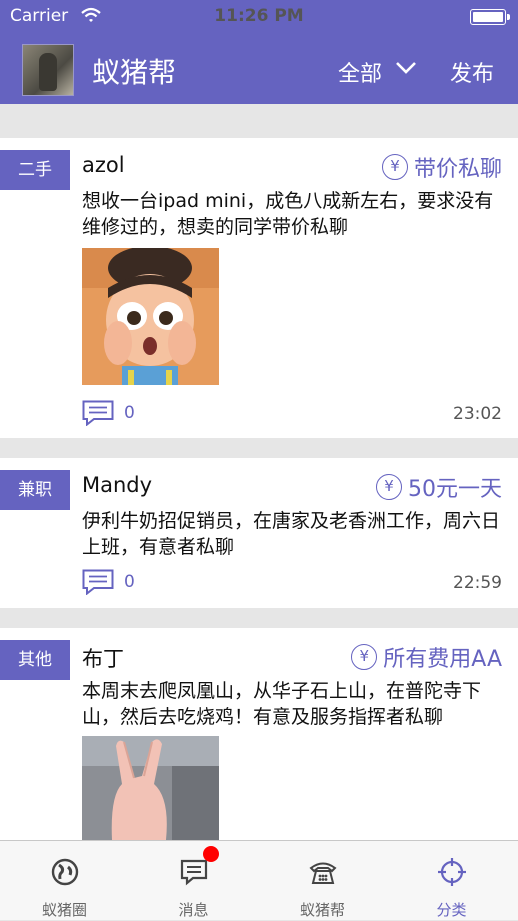 This screenshot has height=921, width=518. What do you see at coordinates (35, 660) in the screenshot?
I see `category-tag: 其他` at bounding box center [35, 660].